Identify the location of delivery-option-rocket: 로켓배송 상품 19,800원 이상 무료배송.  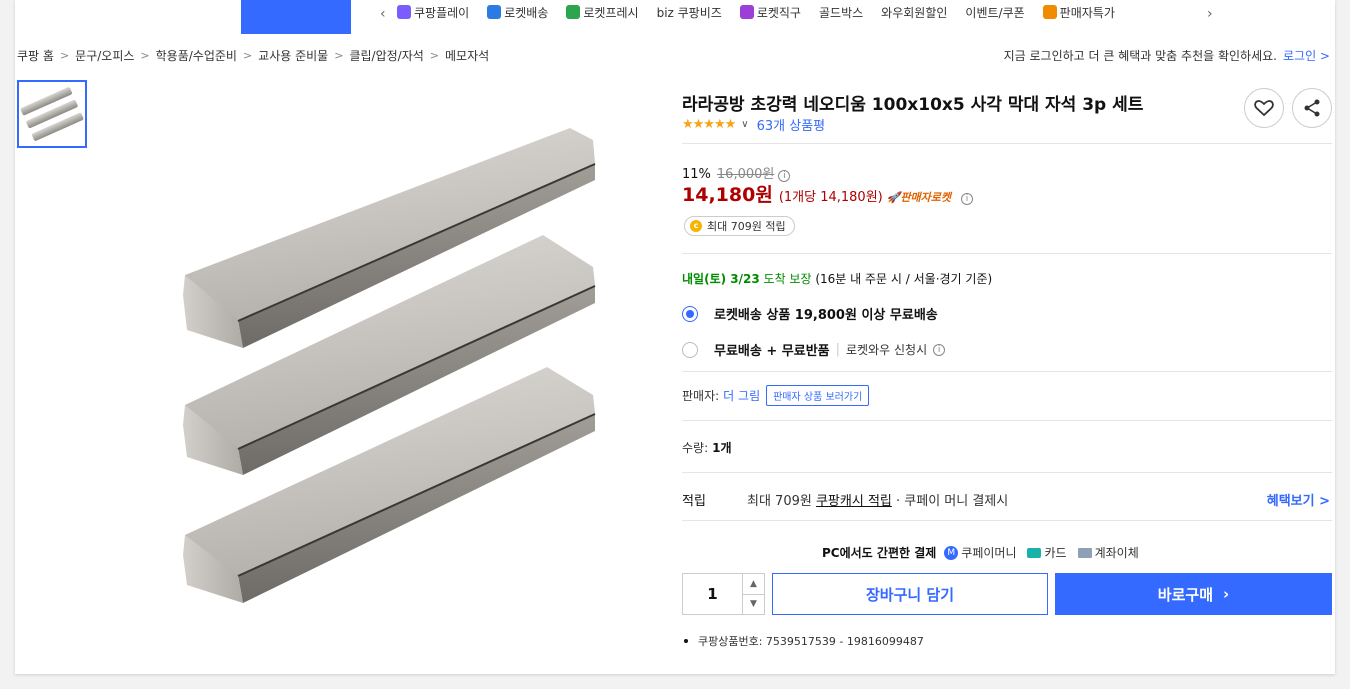
(810, 313).